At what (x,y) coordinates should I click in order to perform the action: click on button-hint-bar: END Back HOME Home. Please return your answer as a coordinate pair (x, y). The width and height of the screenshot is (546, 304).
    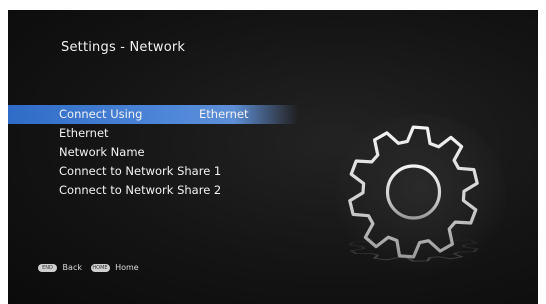
    Looking at the image, I should click on (91, 267).